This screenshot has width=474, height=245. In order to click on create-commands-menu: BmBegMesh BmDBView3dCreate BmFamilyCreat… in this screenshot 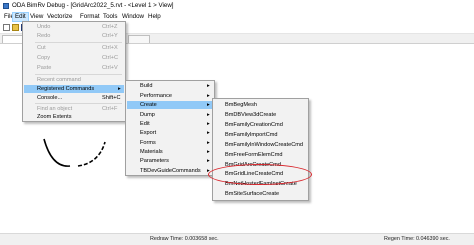, I will do `click(260, 149)`.